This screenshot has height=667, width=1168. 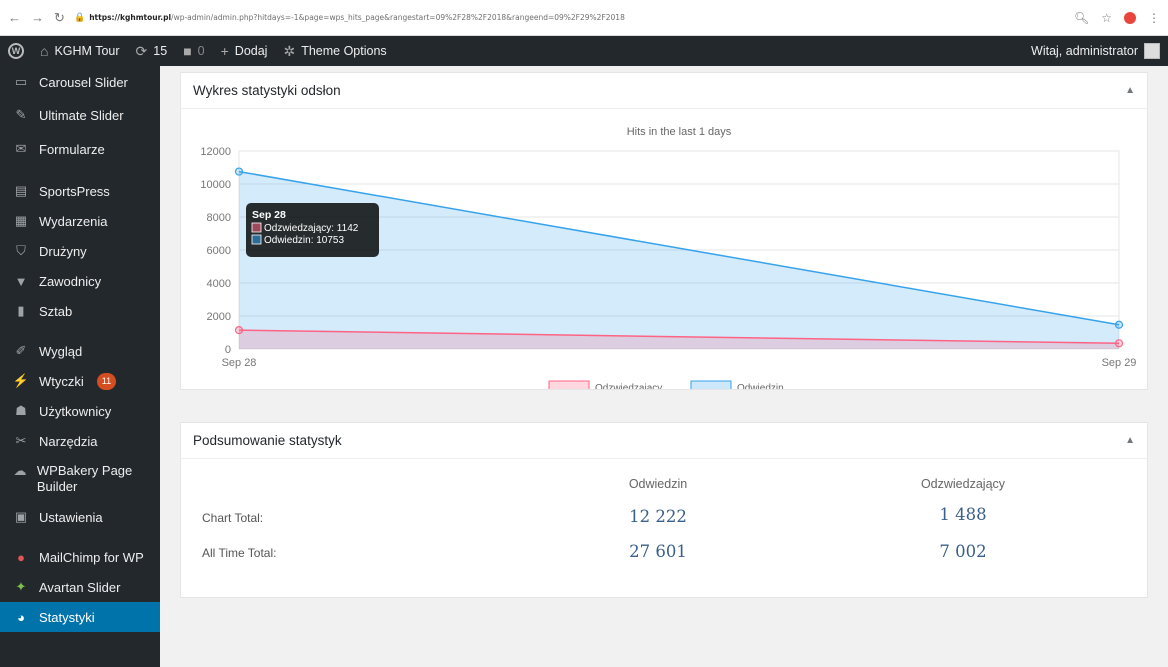 I want to click on sidebar-item-carousel-slider: ▭ Carousel Slider, so click(x=80, y=82).